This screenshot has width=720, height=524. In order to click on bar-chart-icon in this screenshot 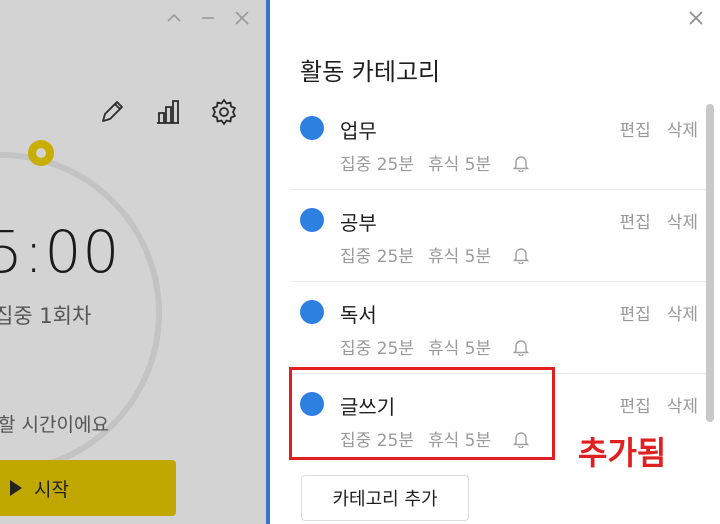, I will do `click(168, 112)`.